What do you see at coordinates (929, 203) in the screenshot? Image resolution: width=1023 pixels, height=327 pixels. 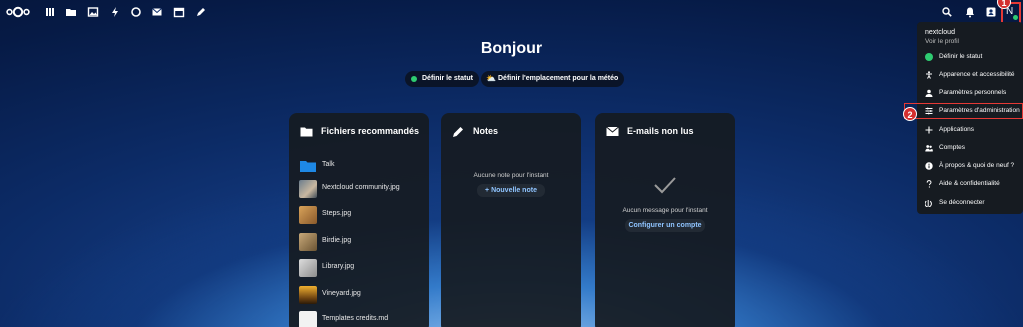 I see `logout-icon` at bounding box center [929, 203].